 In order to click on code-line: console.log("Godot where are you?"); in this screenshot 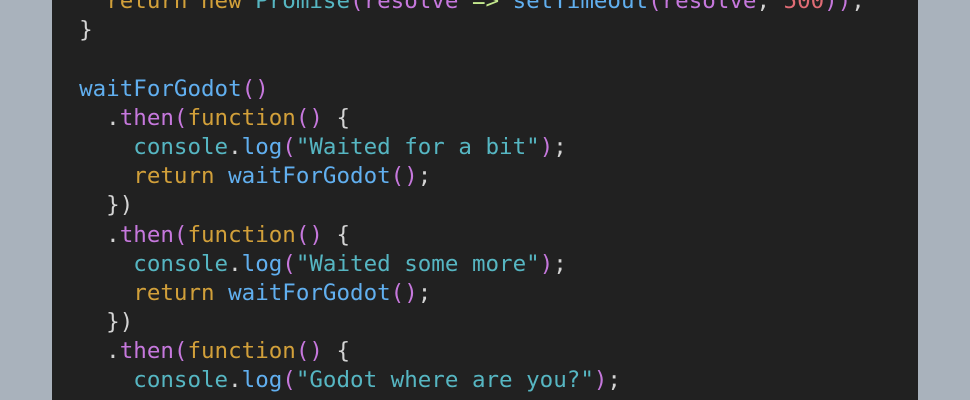, I will do `click(458, 380)`.